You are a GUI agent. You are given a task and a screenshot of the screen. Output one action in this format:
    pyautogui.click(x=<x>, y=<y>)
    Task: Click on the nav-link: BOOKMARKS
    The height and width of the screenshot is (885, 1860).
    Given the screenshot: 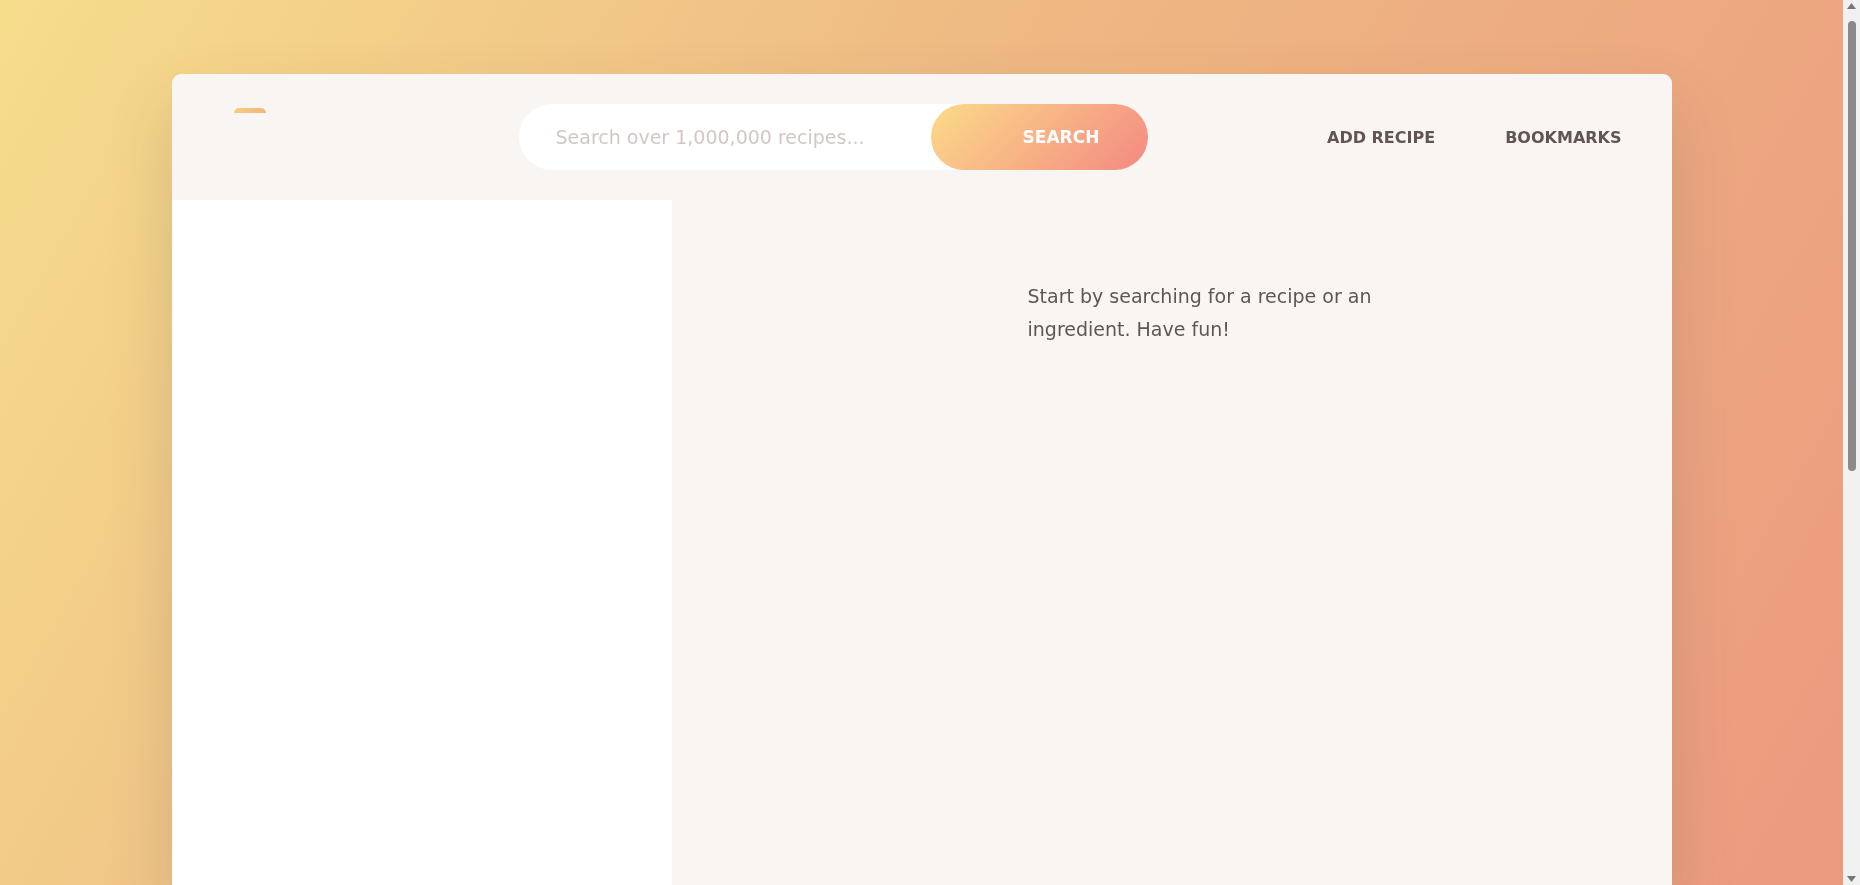 What is the action you would take?
    pyautogui.click(x=1563, y=137)
    